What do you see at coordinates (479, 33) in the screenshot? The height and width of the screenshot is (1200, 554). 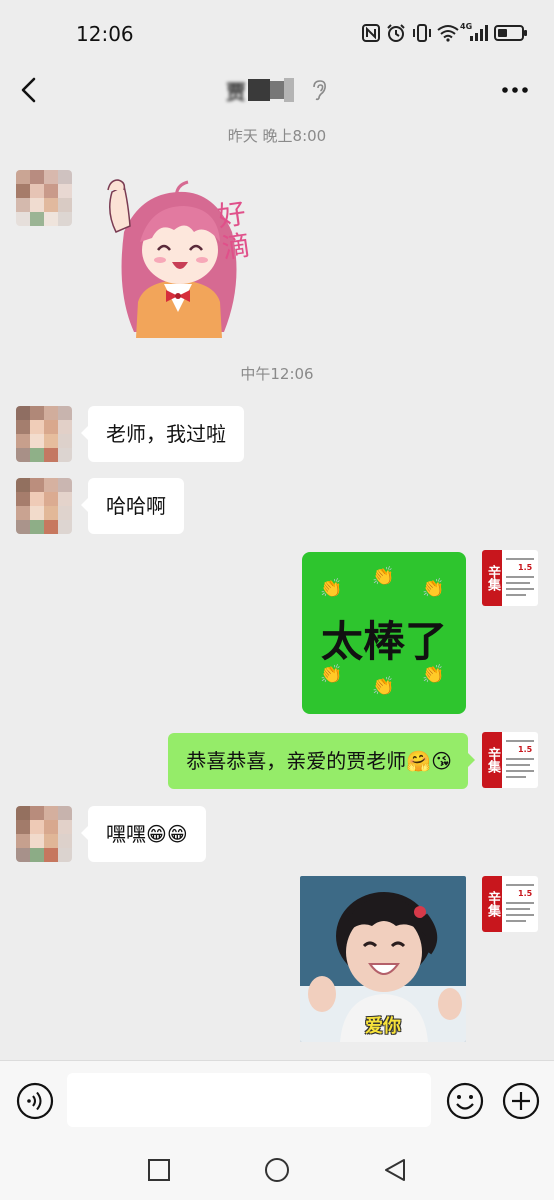 I see `signal-4g-icon` at bounding box center [479, 33].